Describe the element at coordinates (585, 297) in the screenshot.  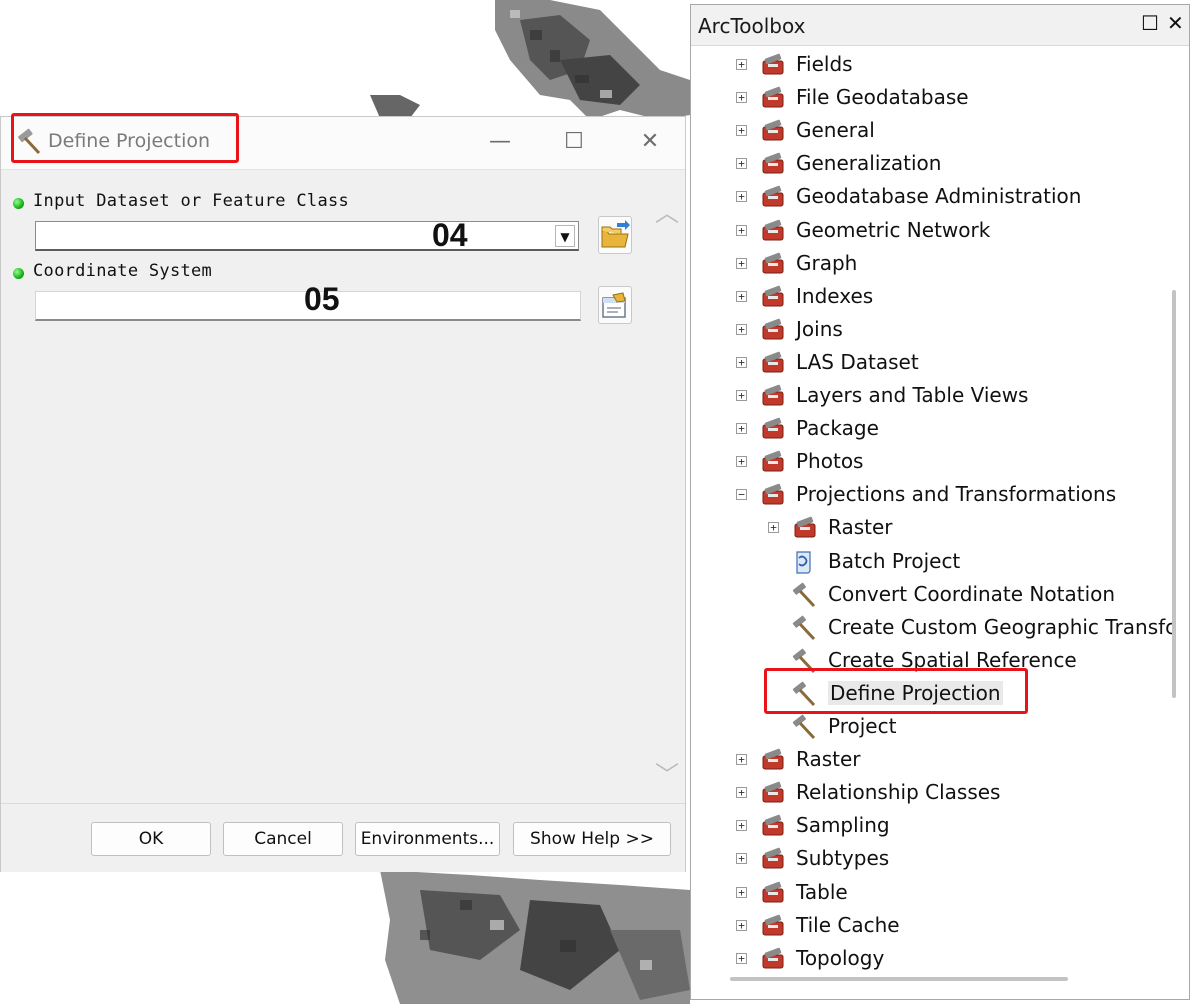
I see `tree-item: + Indexes` at that location.